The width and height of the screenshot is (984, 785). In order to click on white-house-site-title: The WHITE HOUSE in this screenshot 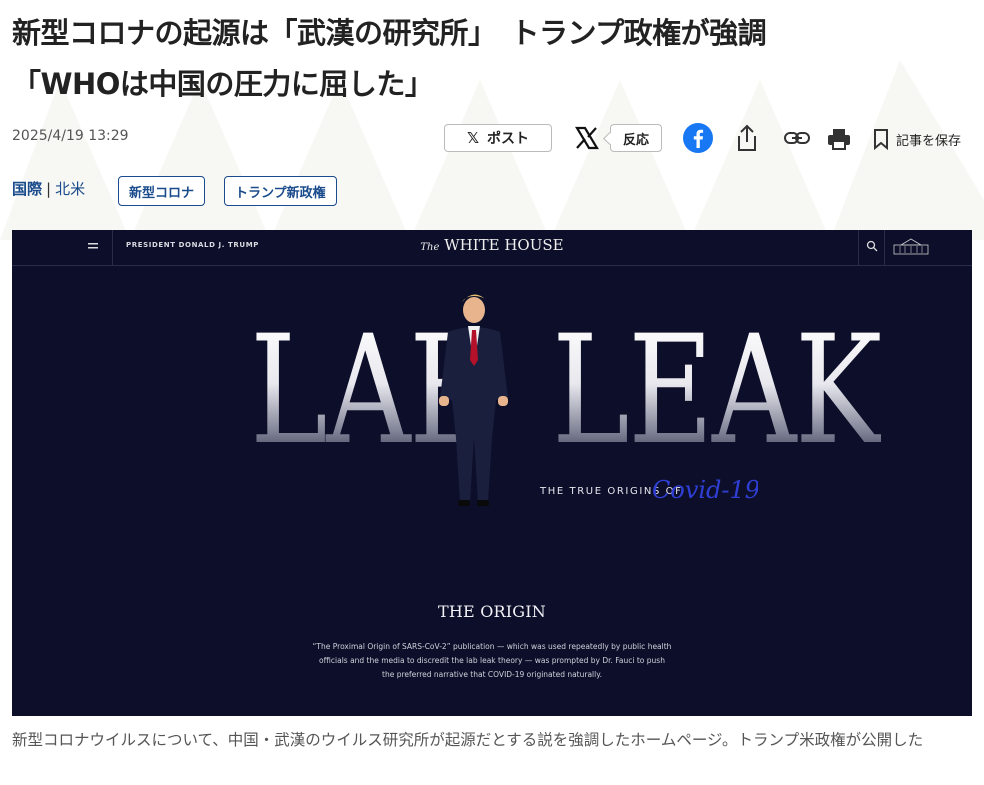, I will do `click(492, 245)`.